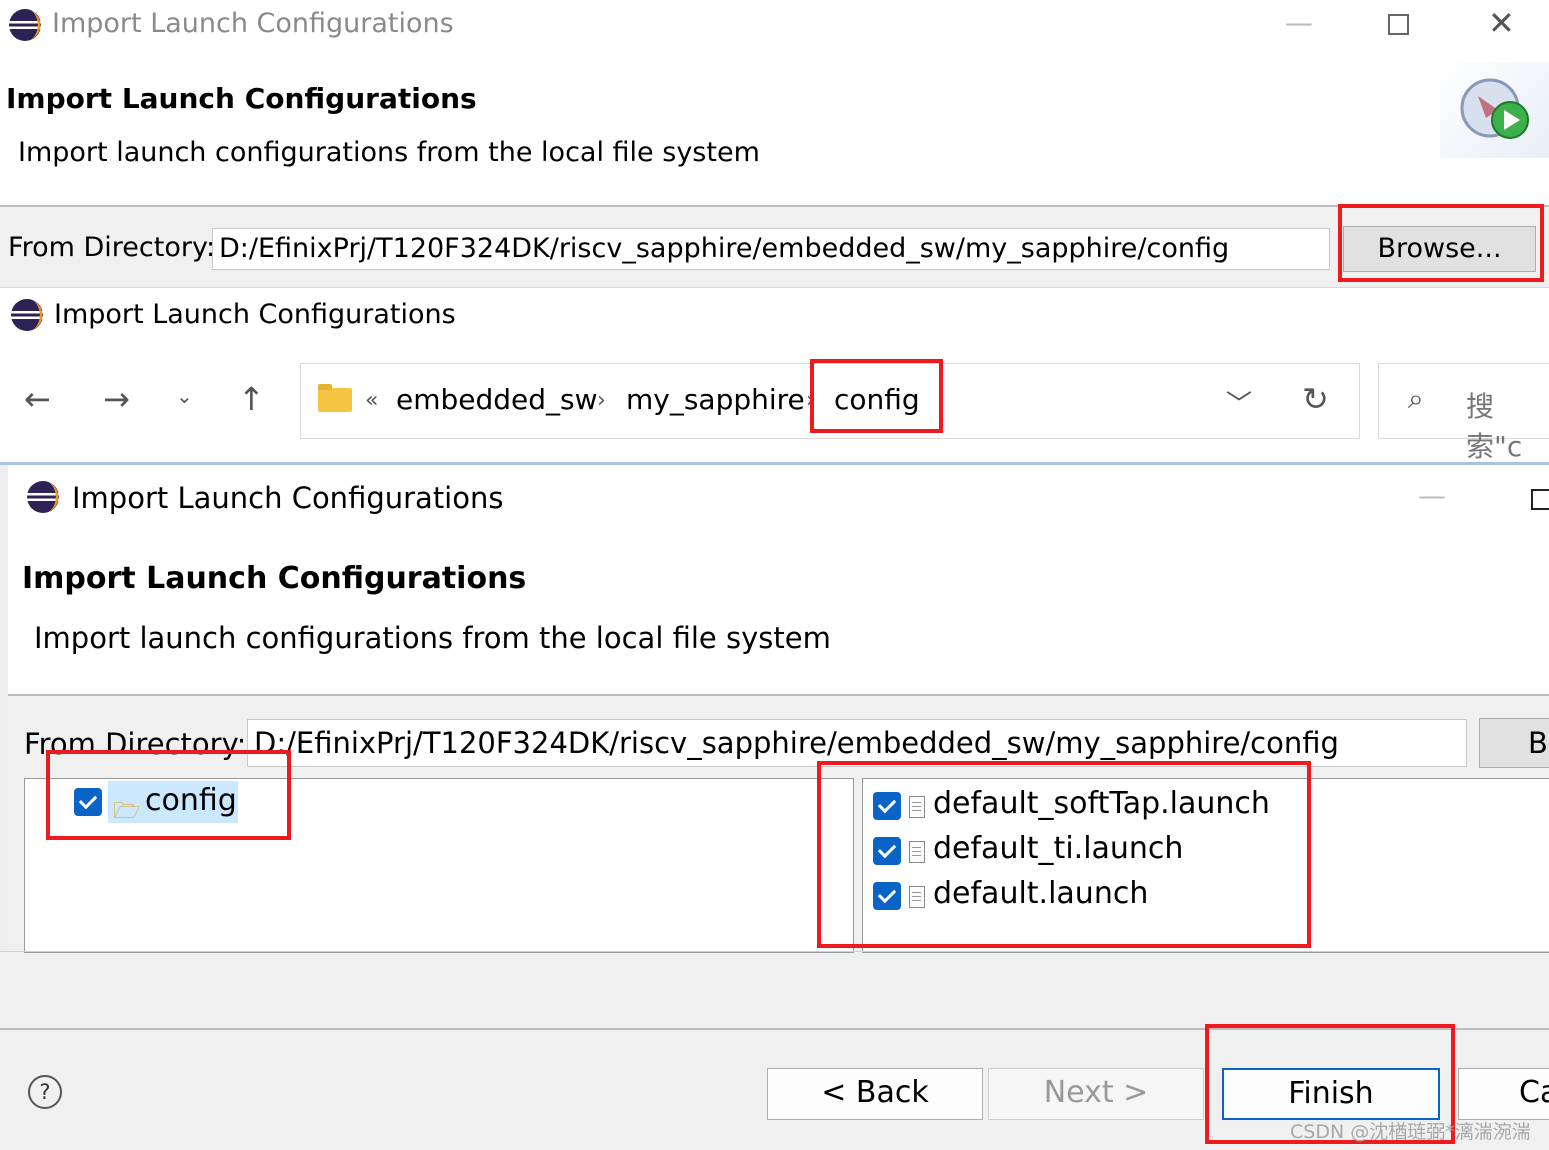 The width and height of the screenshot is (1549, 1150). Describe the element at coordinates (497, 399) in the screenshot. I see `breadcrumb-embedded-sw: embedded_sw` at that location.